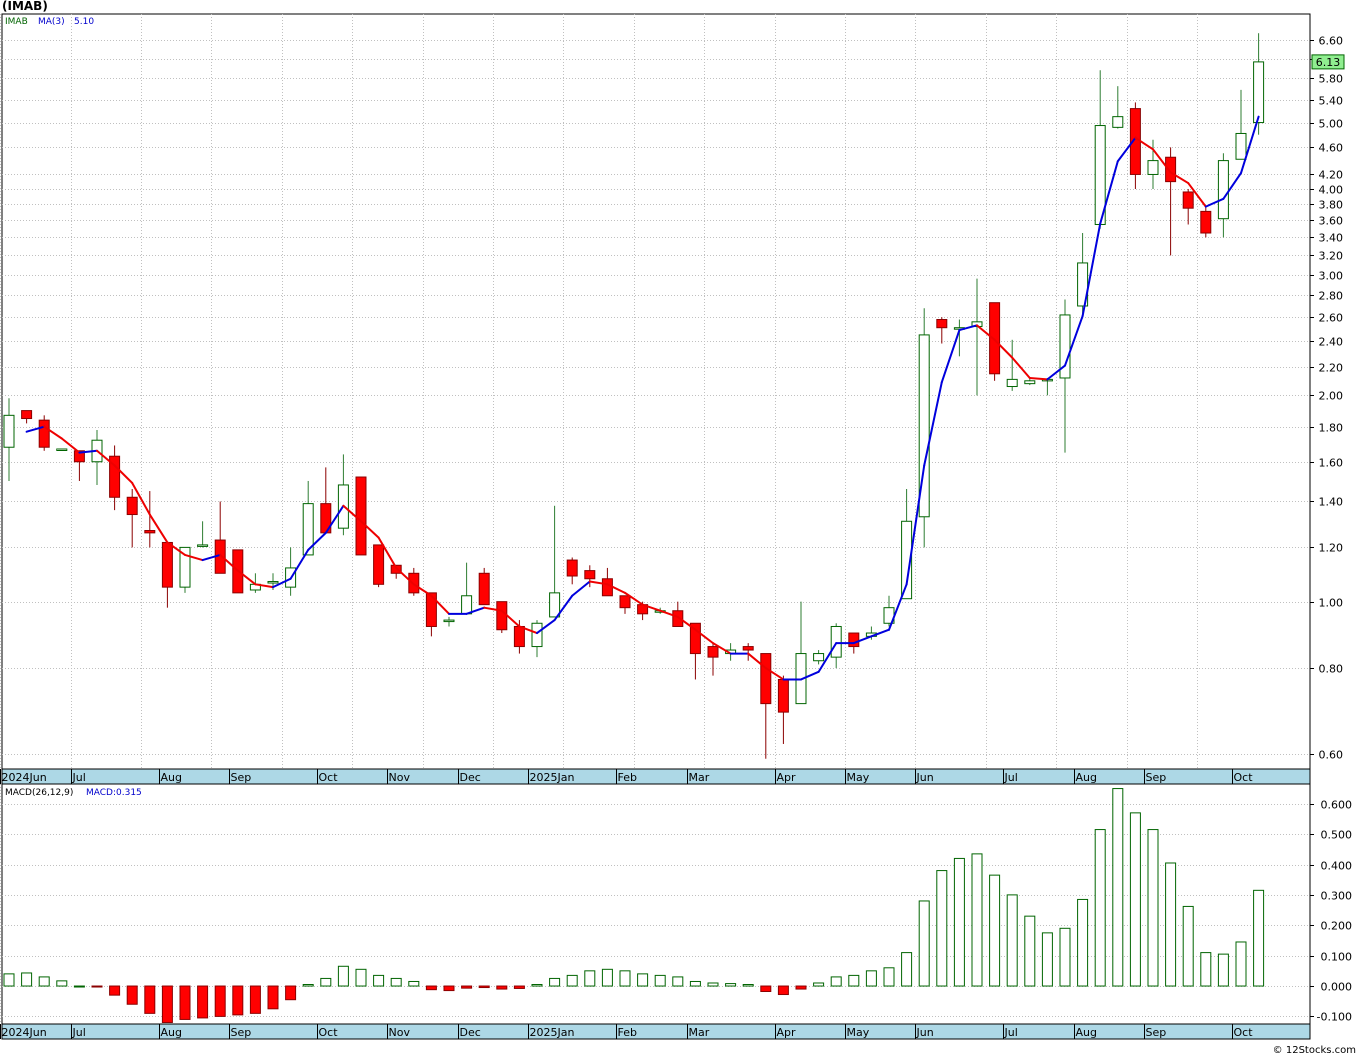 The image size is (1360, 1056). What do you see at coordinates (858, 1032) in the screenshot?
I see `macd-month-label: May` at bounding box center [858, 1032].